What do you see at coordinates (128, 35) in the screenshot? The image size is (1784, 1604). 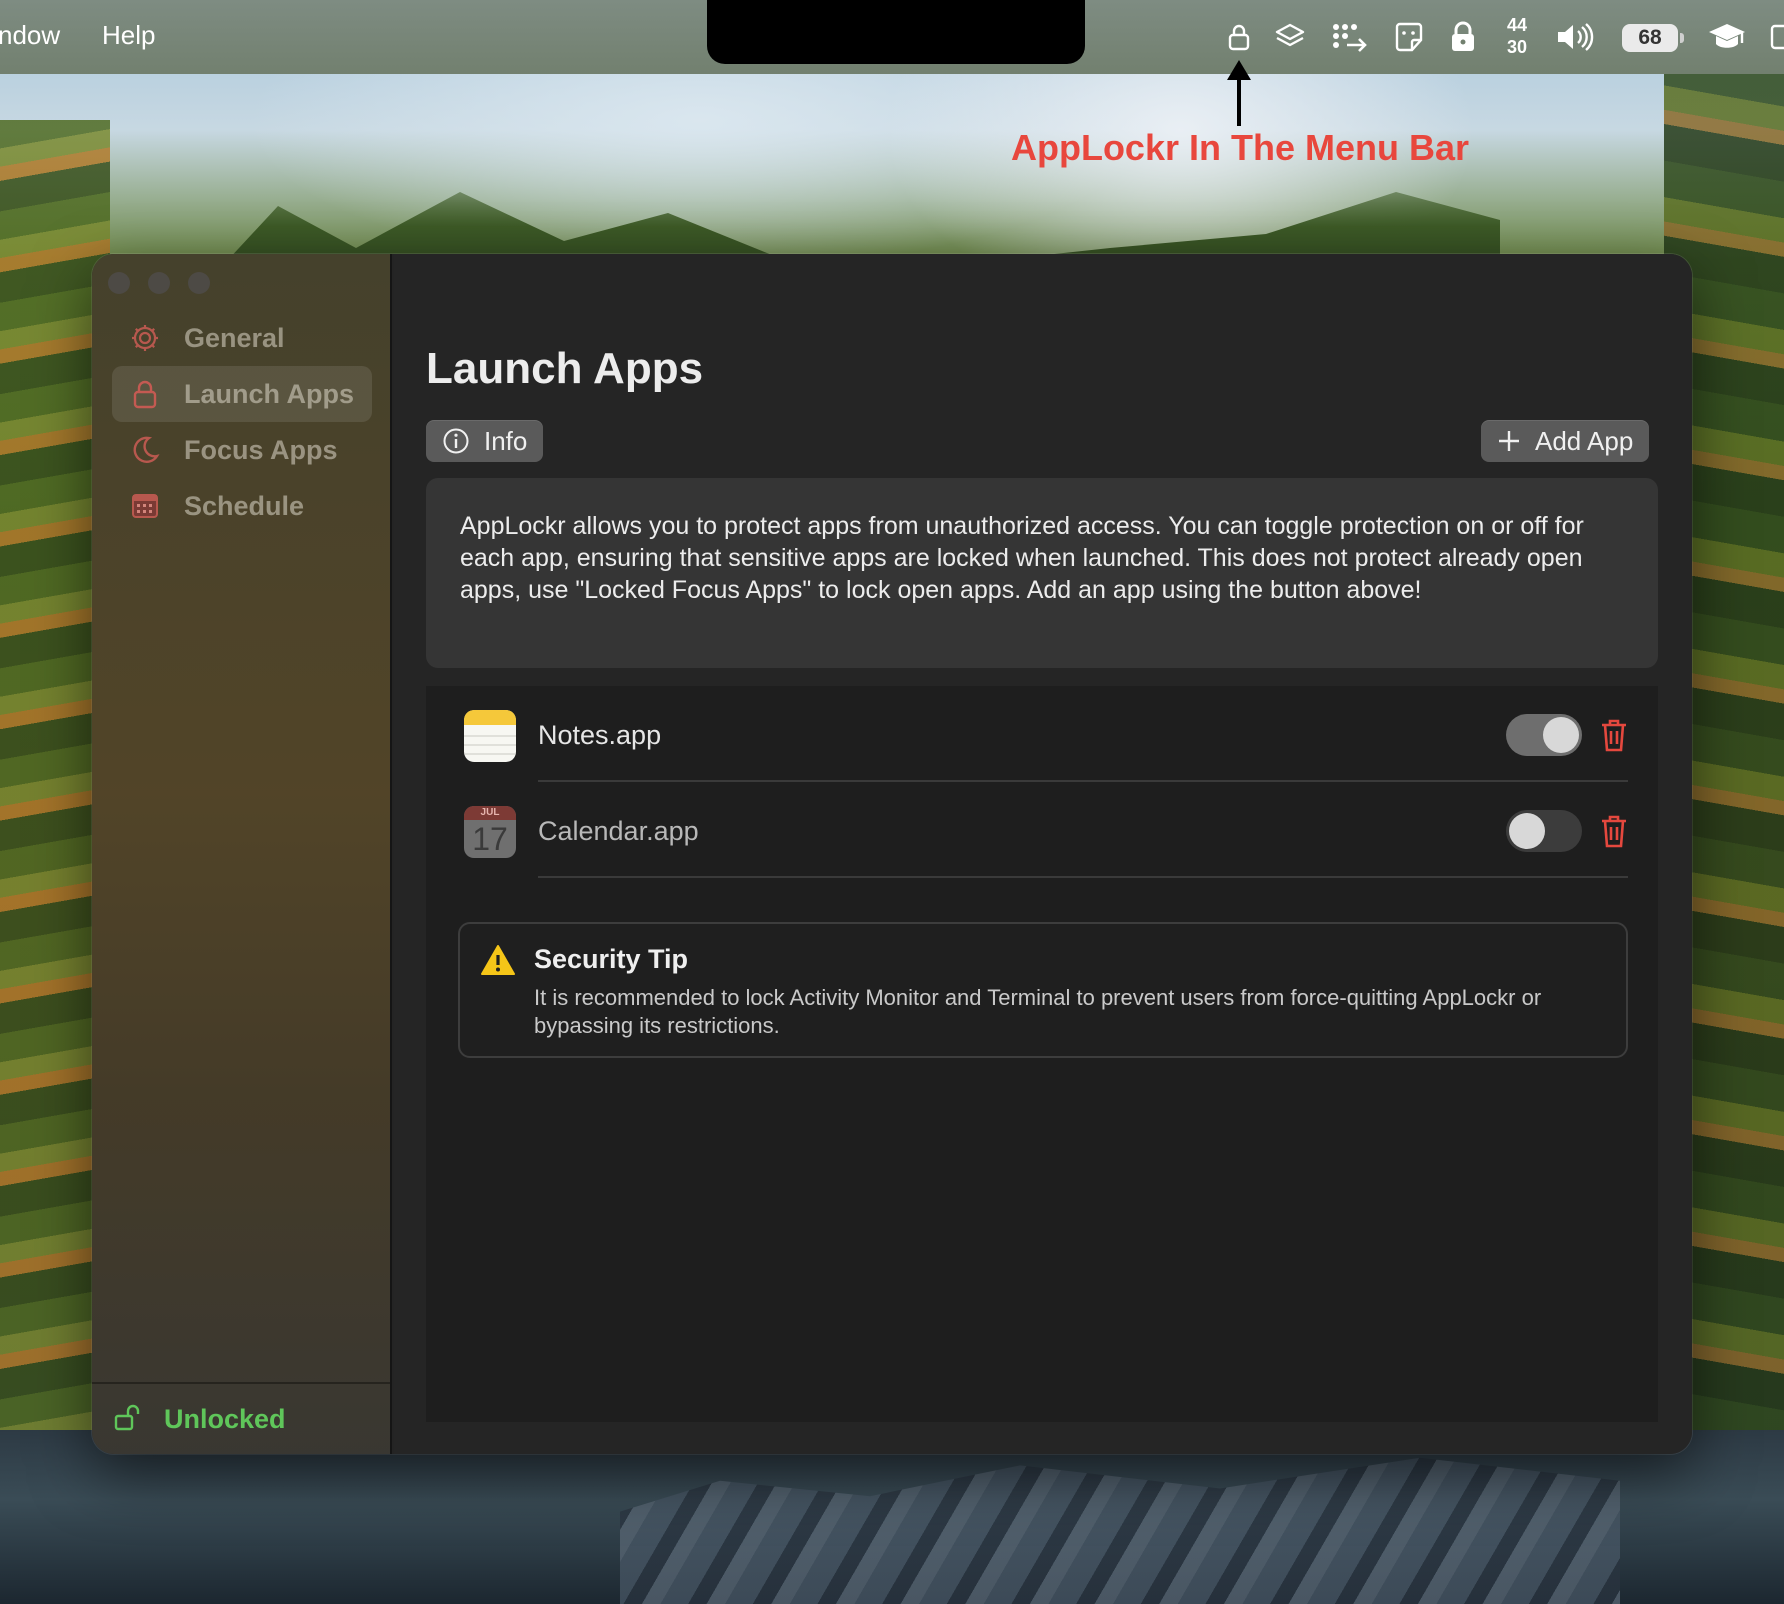 I see `menu-help: Help` at bounding box center [128, 35].